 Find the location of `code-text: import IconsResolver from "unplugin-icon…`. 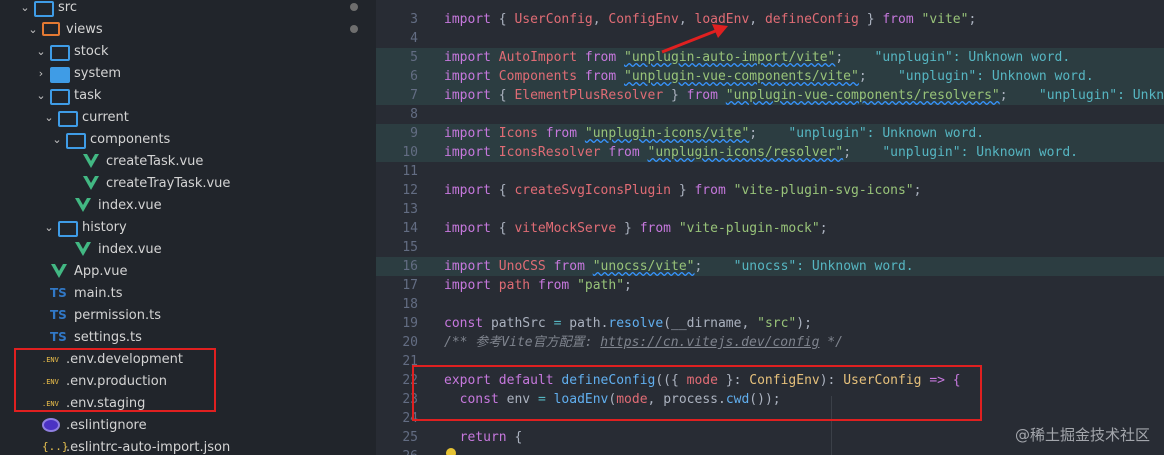

code-text: import IconsResolver from "unplugin-icon… is located at coordinates (761, 152).